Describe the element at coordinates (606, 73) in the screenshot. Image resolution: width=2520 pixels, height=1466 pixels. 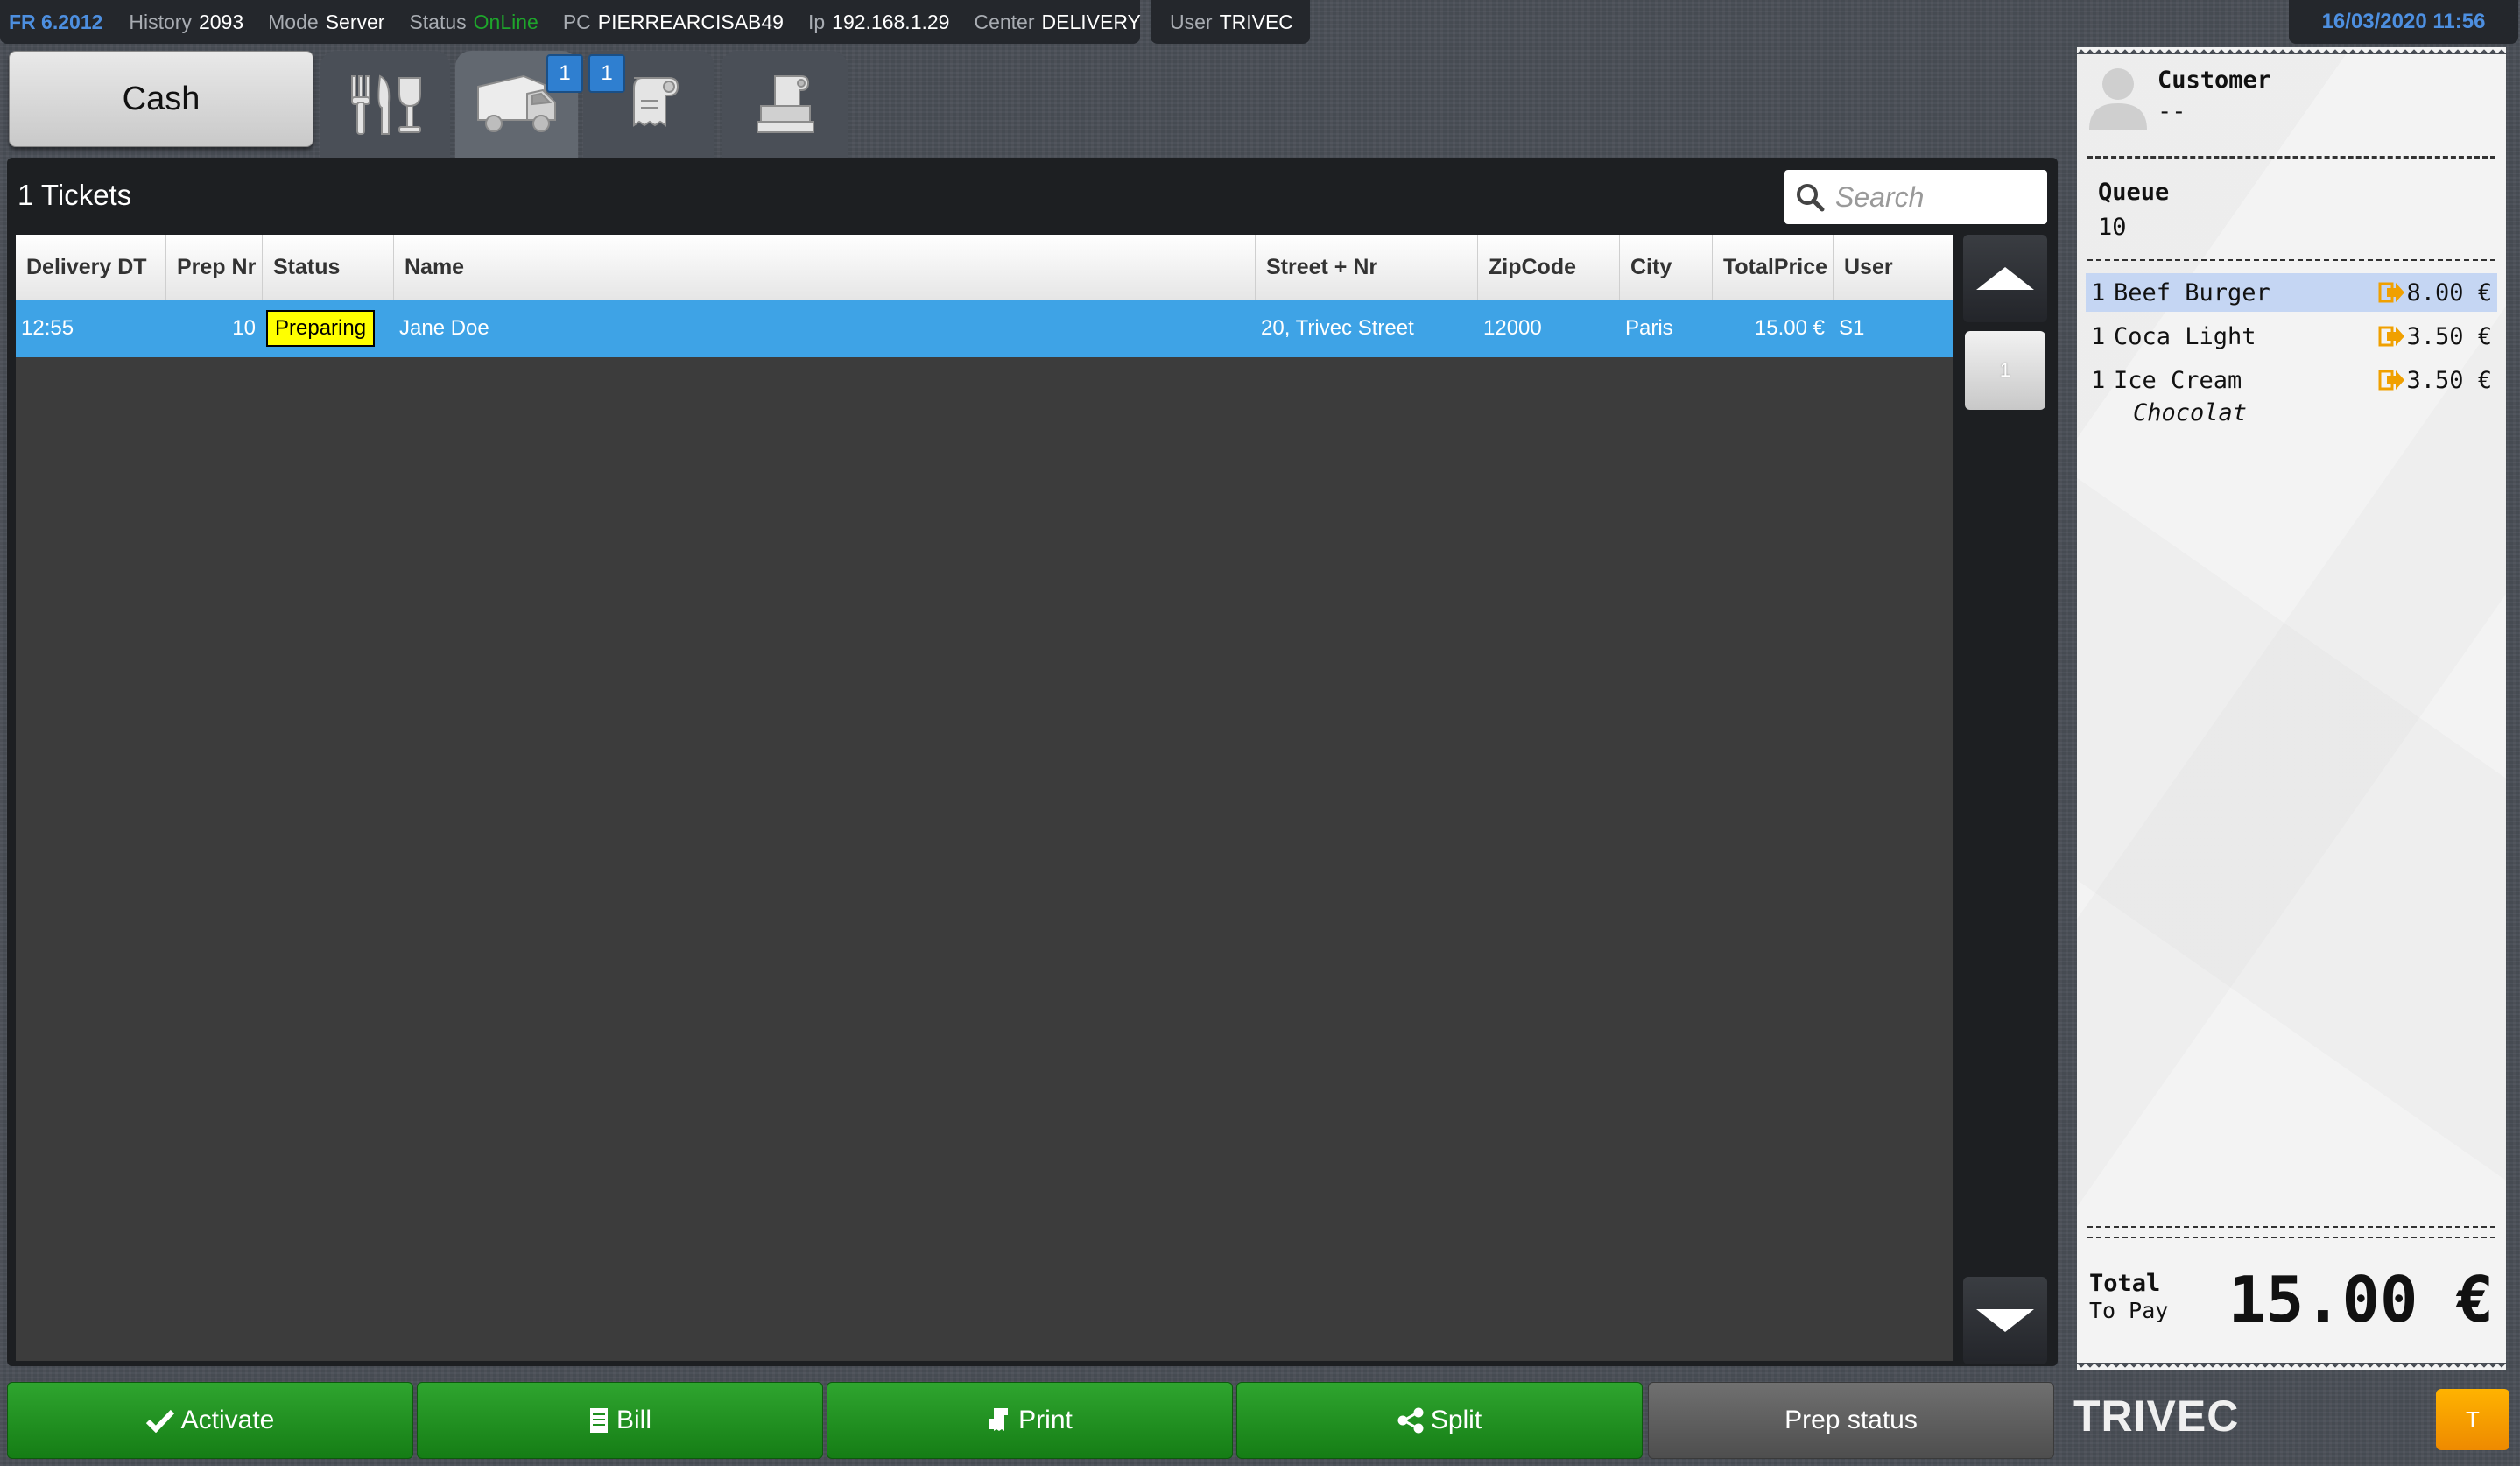
I see `takeaway-count-badge: 1` at that location.